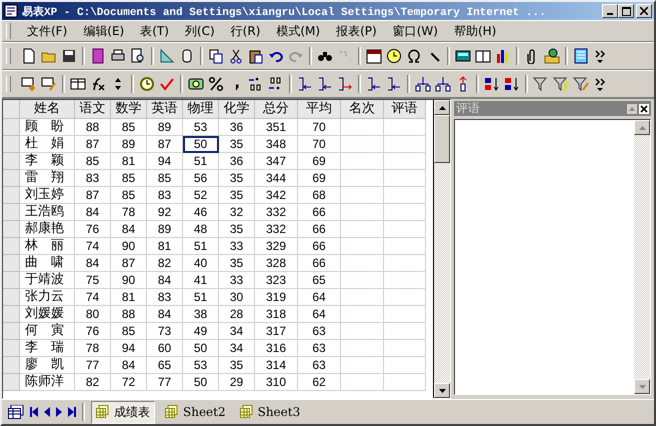 The height and width of the screenshot is (426, 656). Describe the element at coordinates (276, 229) in the screenshot. I see `table-cell: 332` at that location.